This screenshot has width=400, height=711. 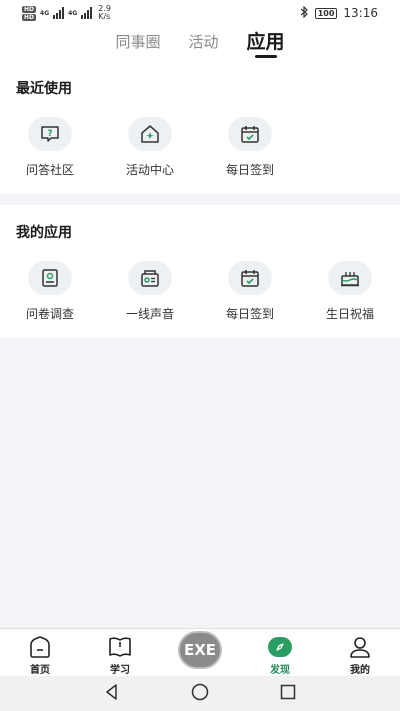 I want to click on nav-study-label: 学习, so click(x=120, y=670).